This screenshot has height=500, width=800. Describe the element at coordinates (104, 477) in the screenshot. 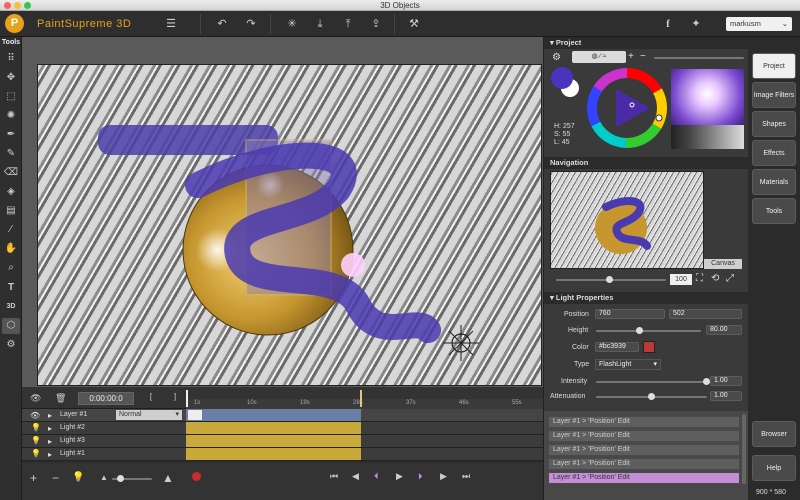

I see `zoom-out-icon: ▲` at that location.